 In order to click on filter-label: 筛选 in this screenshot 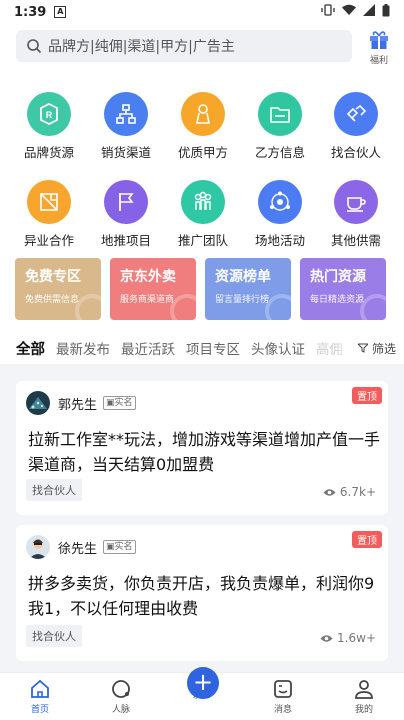, I will do `click(383, 349)`.